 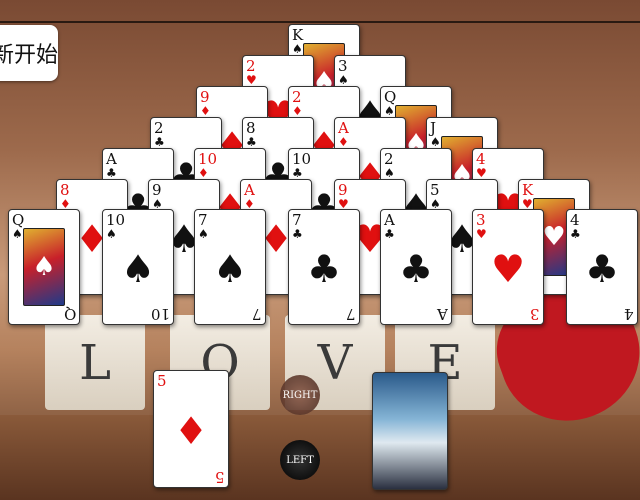 I want to click on pyramid-card: 4 ♣ ♣ 4, so click(x=602, y=267).